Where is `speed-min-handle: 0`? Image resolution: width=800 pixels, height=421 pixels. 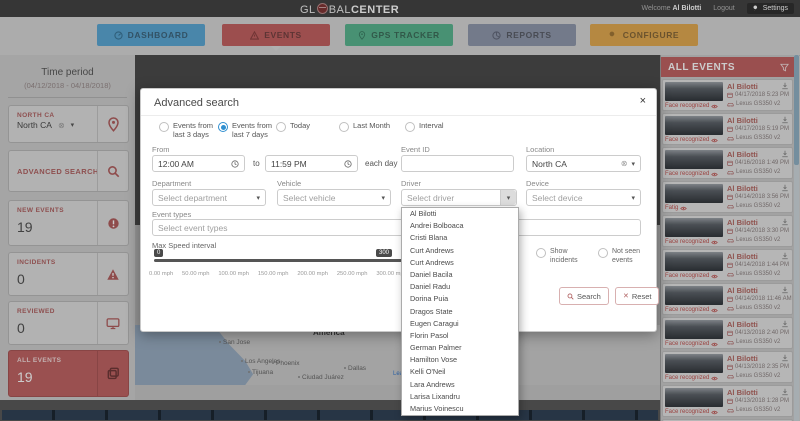
speed-min-handle: 0 is located at coordinates (159, 253).